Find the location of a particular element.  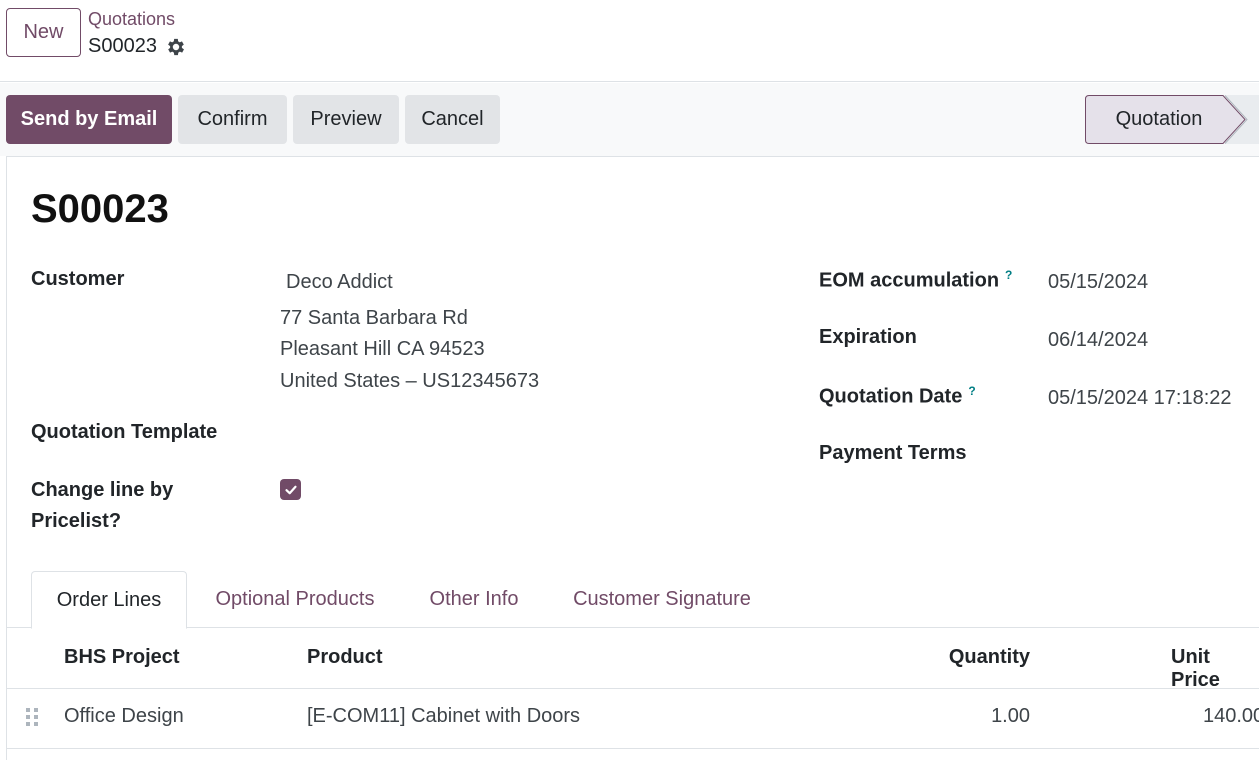

column-header-product: Product is located at coordinates (345, 657).